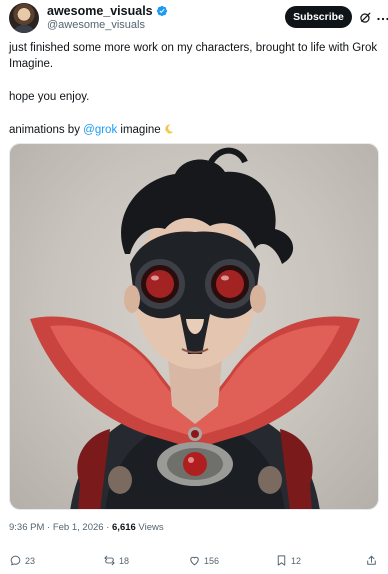  I want to click on reply-count: 23, so click(30, 560).